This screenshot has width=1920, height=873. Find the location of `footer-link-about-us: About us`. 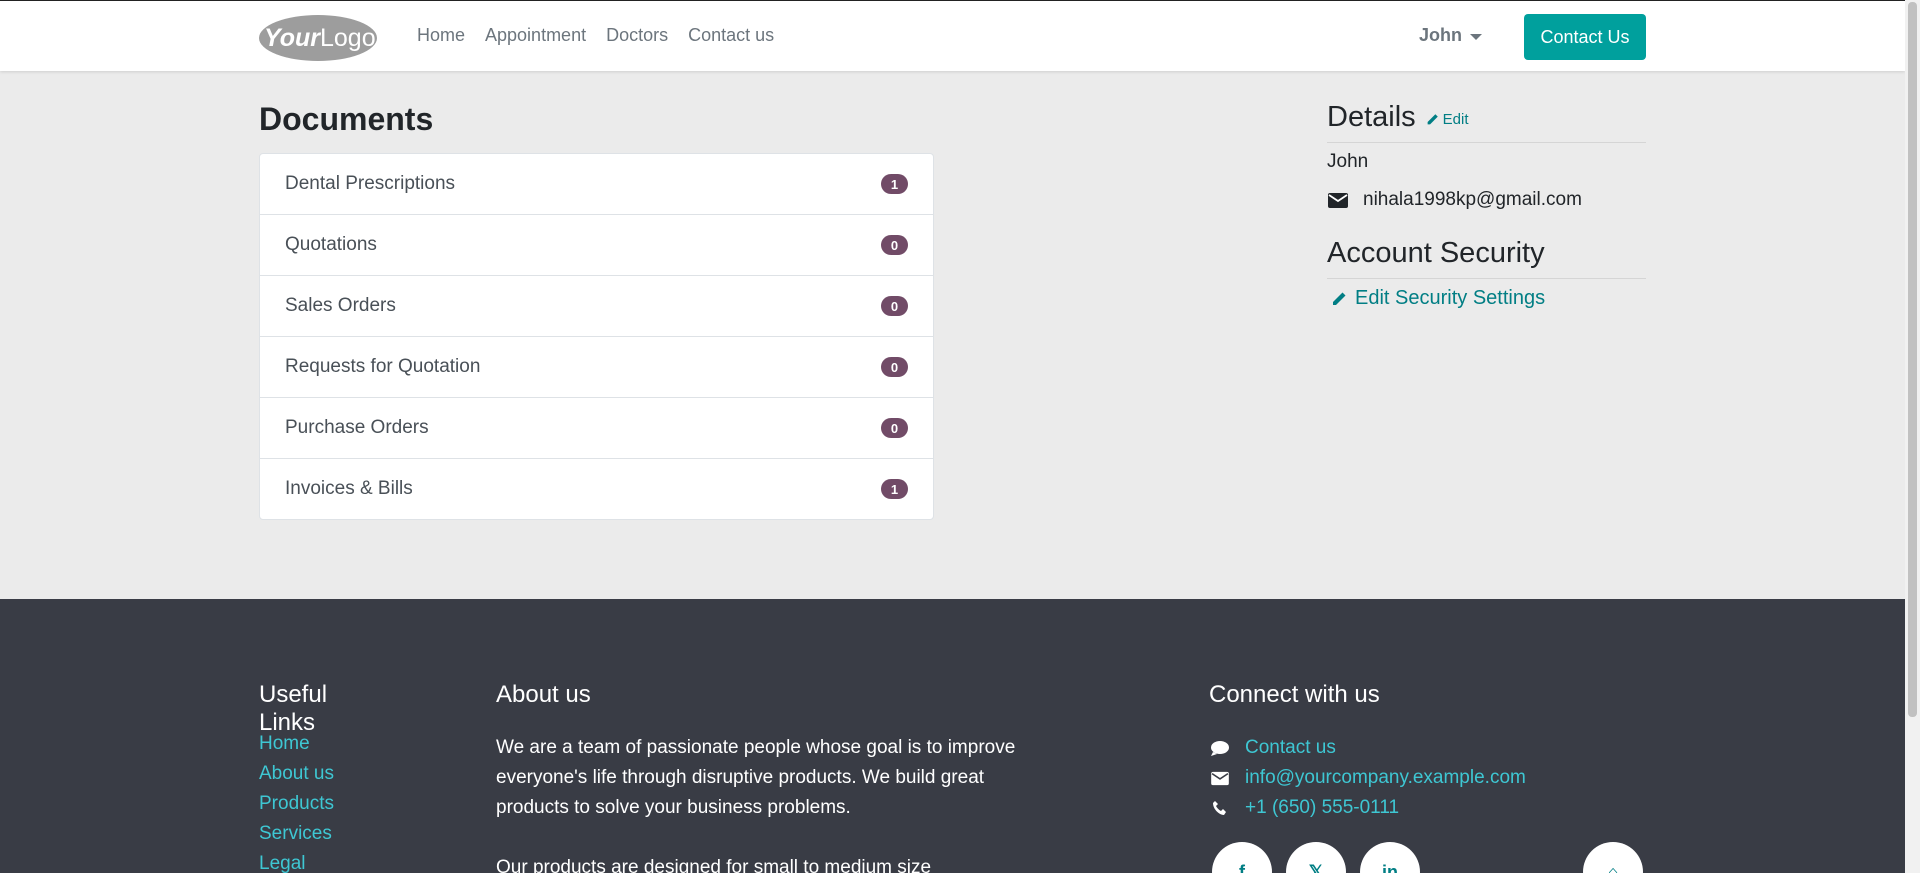

footer-link-about-us: About us is located at coordinates (334, 778).